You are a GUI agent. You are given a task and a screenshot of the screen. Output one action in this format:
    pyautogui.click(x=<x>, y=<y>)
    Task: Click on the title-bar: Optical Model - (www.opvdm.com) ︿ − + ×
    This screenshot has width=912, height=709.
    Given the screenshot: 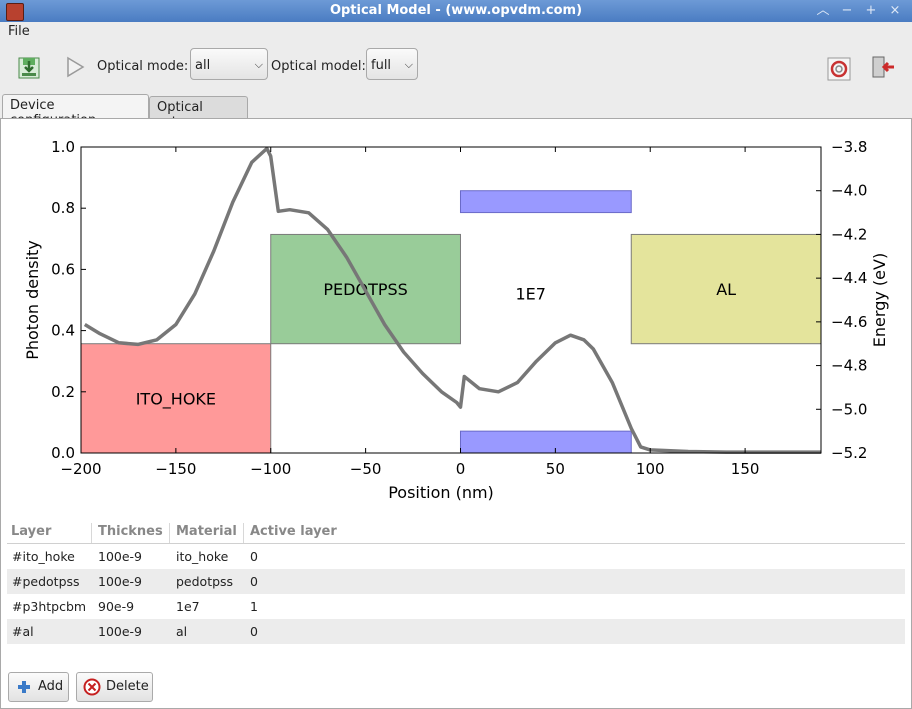 What is the action you would take?
    pyautogui.click(x=456, y=11)
    